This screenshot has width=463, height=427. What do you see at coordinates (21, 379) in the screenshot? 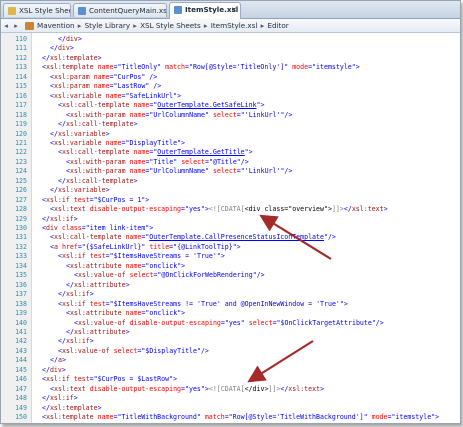
I see `line-number: 146` at bounding box center [21, 379].